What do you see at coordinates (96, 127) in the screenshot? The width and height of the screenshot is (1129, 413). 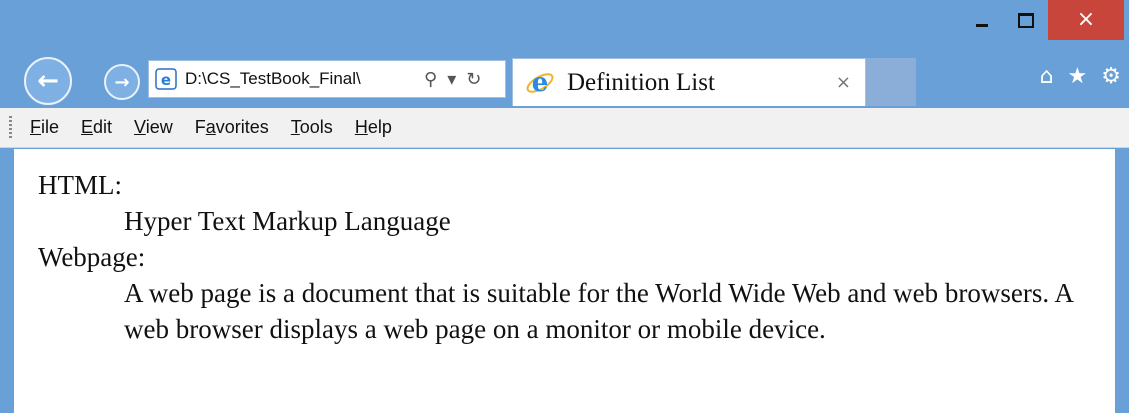 I see `menu-edit: Edit` at bounding box center [96, 127].